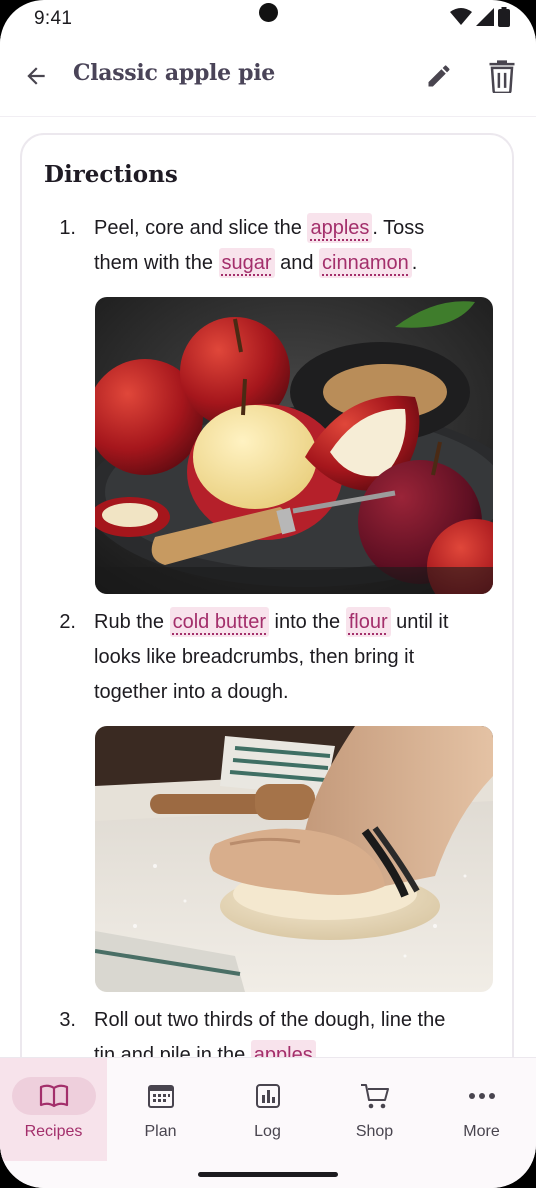 The width and height of the screenshot is (536, 1188). Describe the element at coordinates (398, 228) in the screenshot. I see `step-text: . Toss` at that location.